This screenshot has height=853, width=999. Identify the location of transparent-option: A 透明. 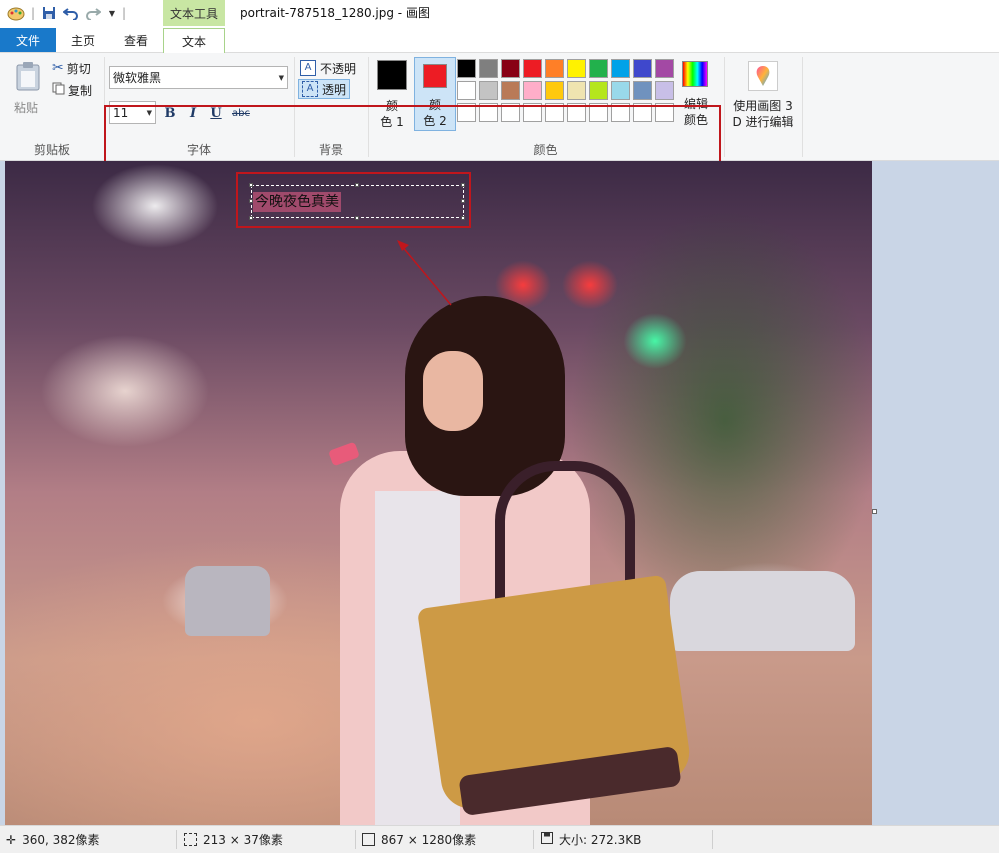
(324, 89).